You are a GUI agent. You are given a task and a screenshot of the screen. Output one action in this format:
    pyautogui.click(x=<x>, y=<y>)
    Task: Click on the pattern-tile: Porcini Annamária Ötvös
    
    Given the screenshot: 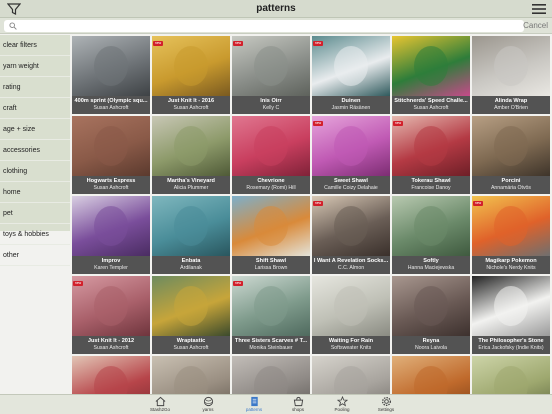 What is the action you would take?
    pyautogui.click(x=511, y=155)
    